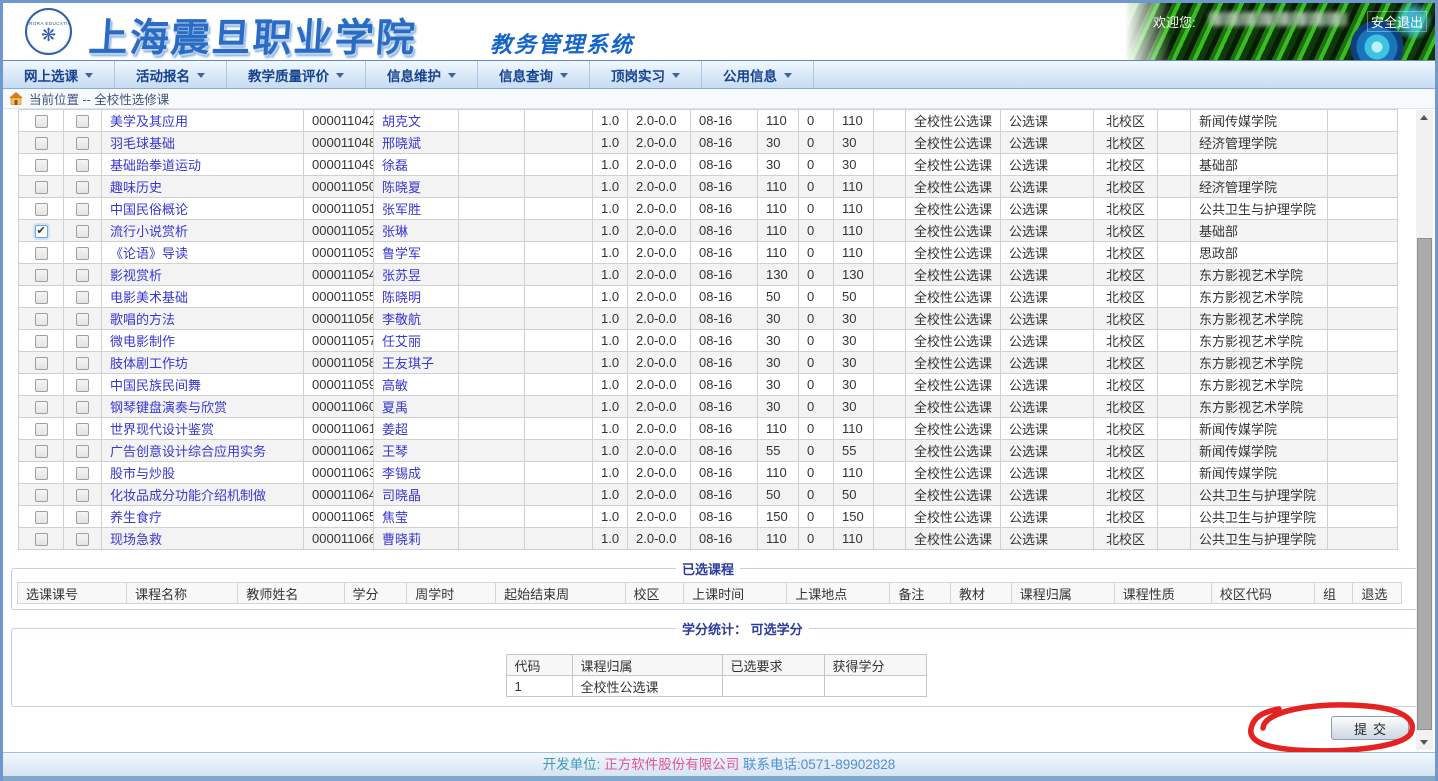 This screenshot has height=781, width=1438. I want to click on teacher-name-link: 司晓晶, so click(401, 495).